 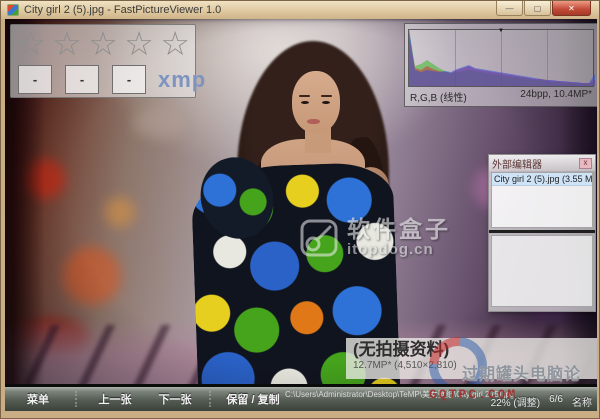 I want to click on histogram-svg, so click(x=502, y=57).